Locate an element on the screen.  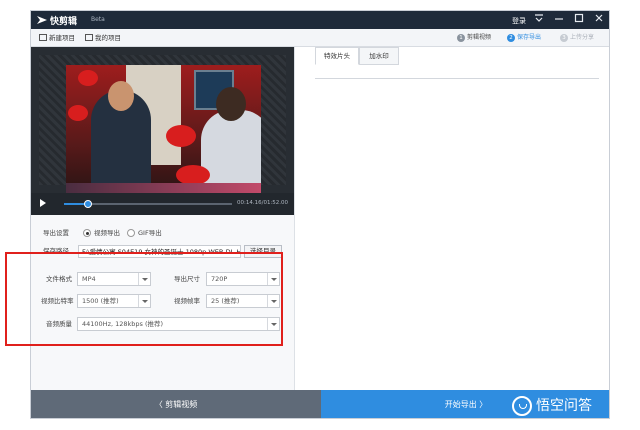
new-project-icon is located at coordinates (43, 37).